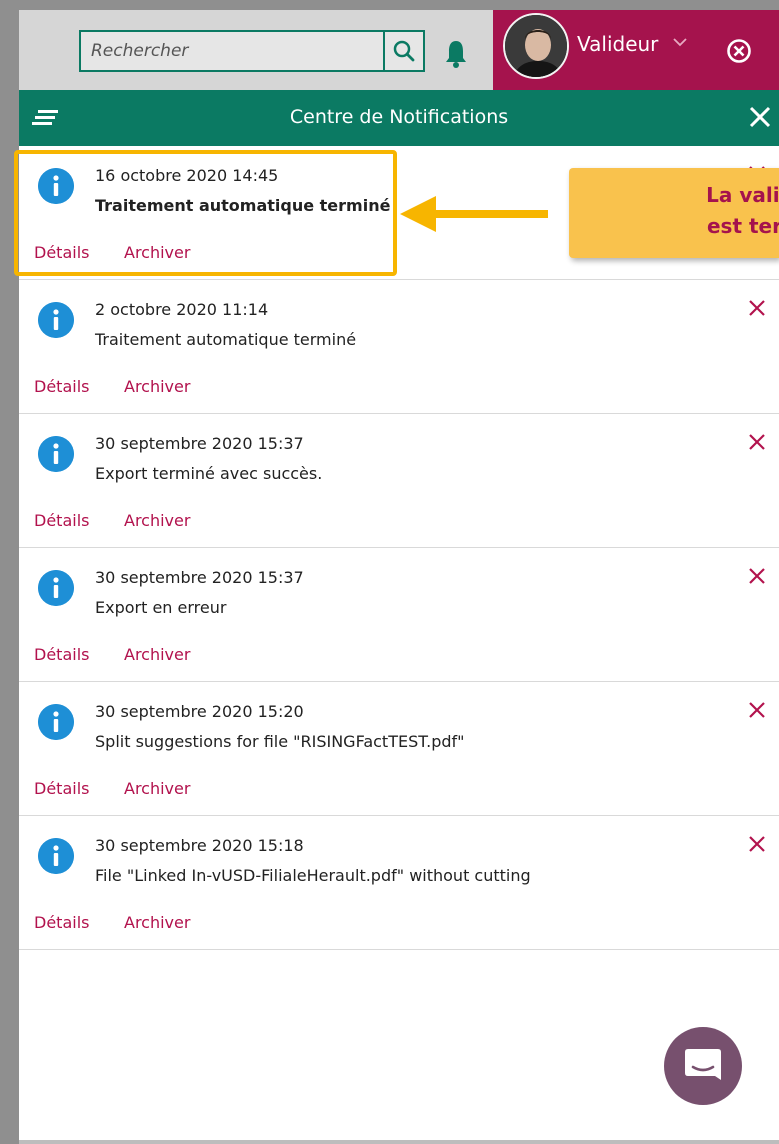  I want to click on user-menu: Valideur, so click(636, 50).